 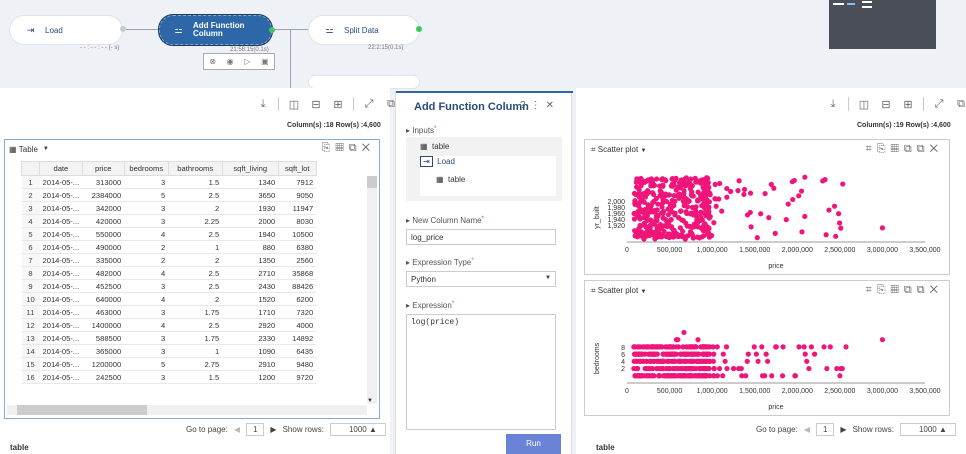 What do you see at coordinates (437, 161) in the screenshot?
I see `input-load: ⇥ Load` at bounding box center [437, 161].